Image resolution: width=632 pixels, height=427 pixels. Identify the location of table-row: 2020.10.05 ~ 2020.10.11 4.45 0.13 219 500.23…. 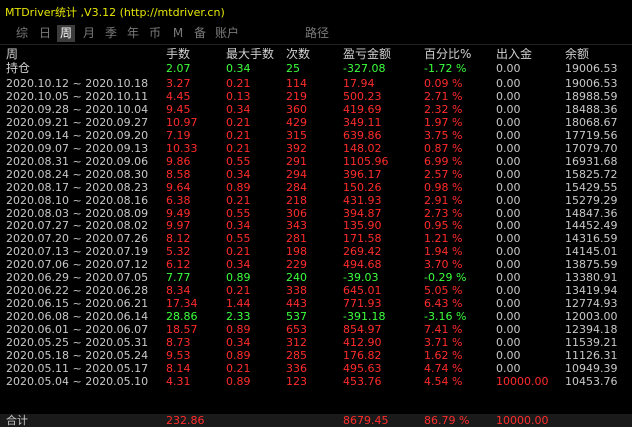
(316, 96).